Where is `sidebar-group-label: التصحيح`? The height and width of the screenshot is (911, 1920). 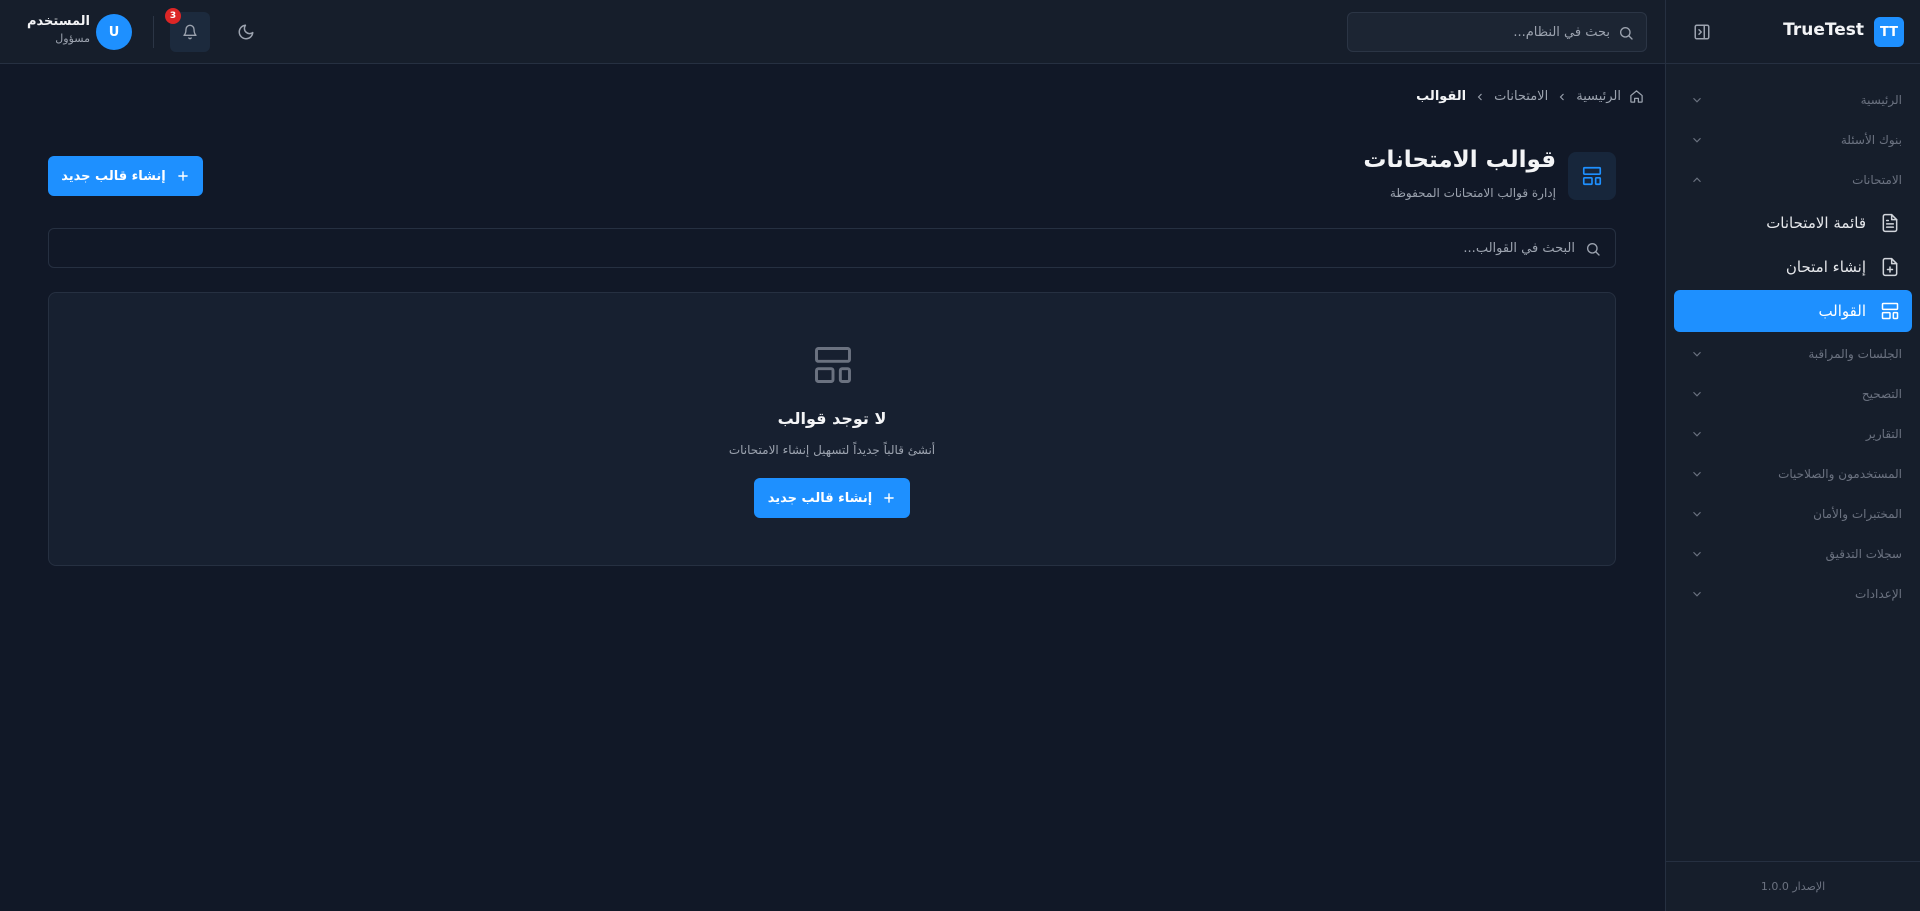
sidebar-group-label: التصحيح is located at coordinates (1881, 394).